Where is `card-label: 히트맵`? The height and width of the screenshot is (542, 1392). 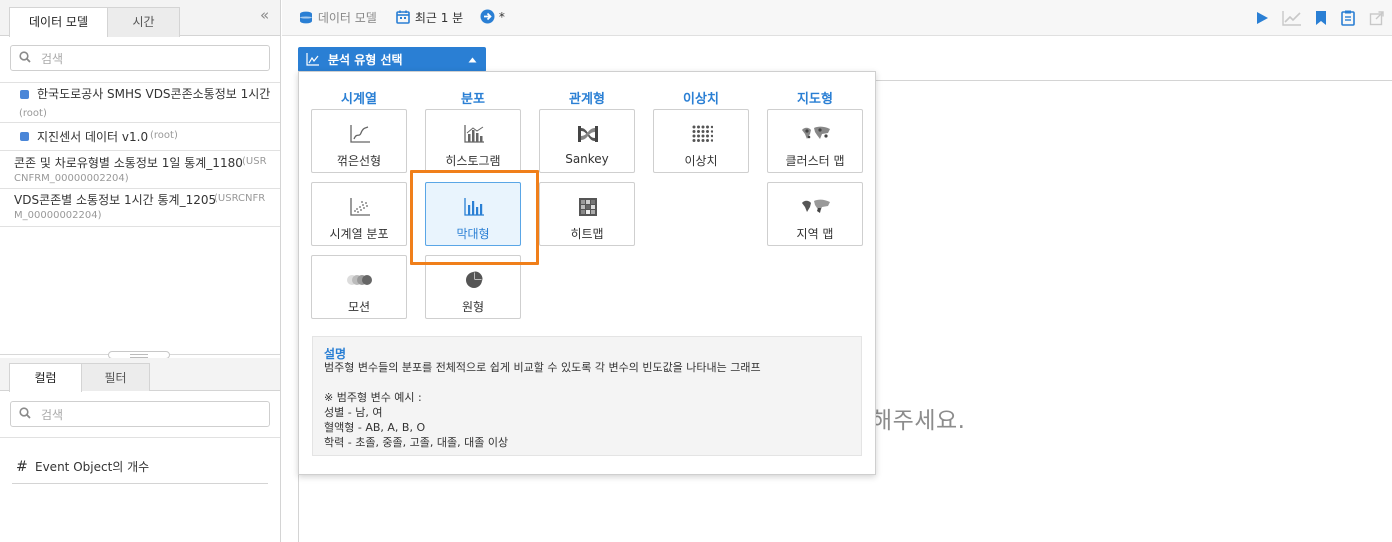 card-label: 히트맵 is located at coordinates (587, 234).